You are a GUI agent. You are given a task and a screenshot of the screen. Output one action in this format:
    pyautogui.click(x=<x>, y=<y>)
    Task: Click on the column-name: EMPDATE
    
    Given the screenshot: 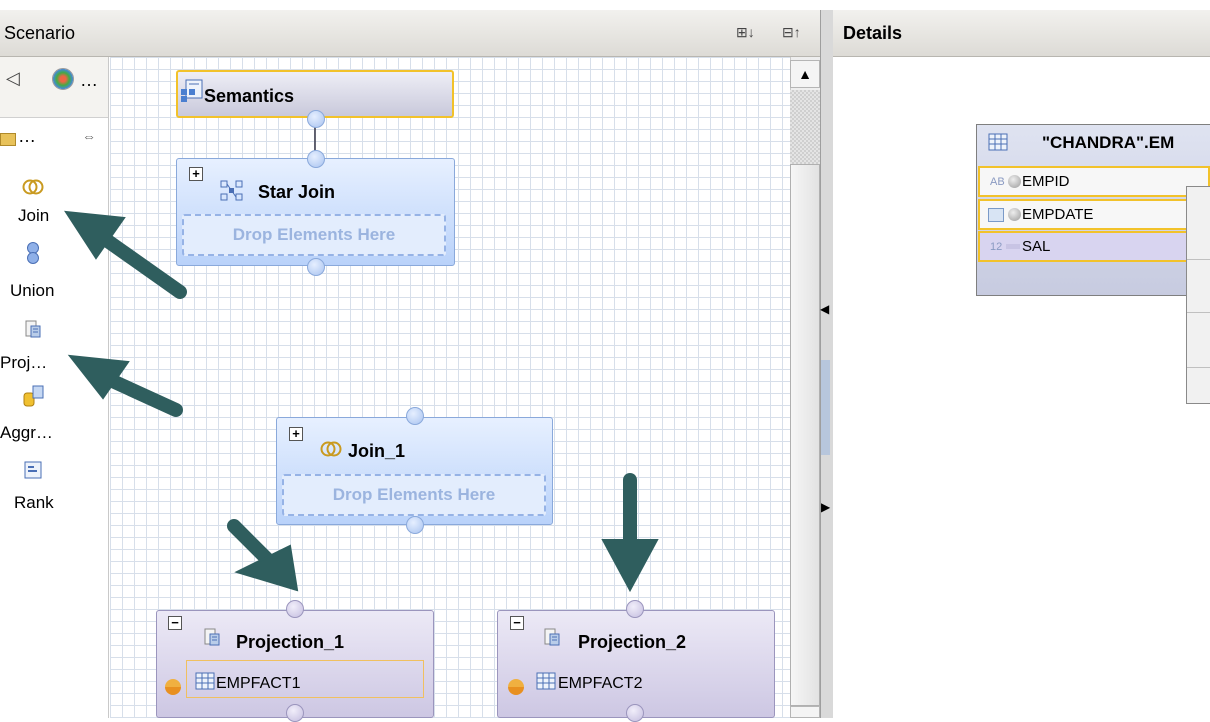 What is the action you would take?
    pyautogui.click(x=1058, y=214)
    